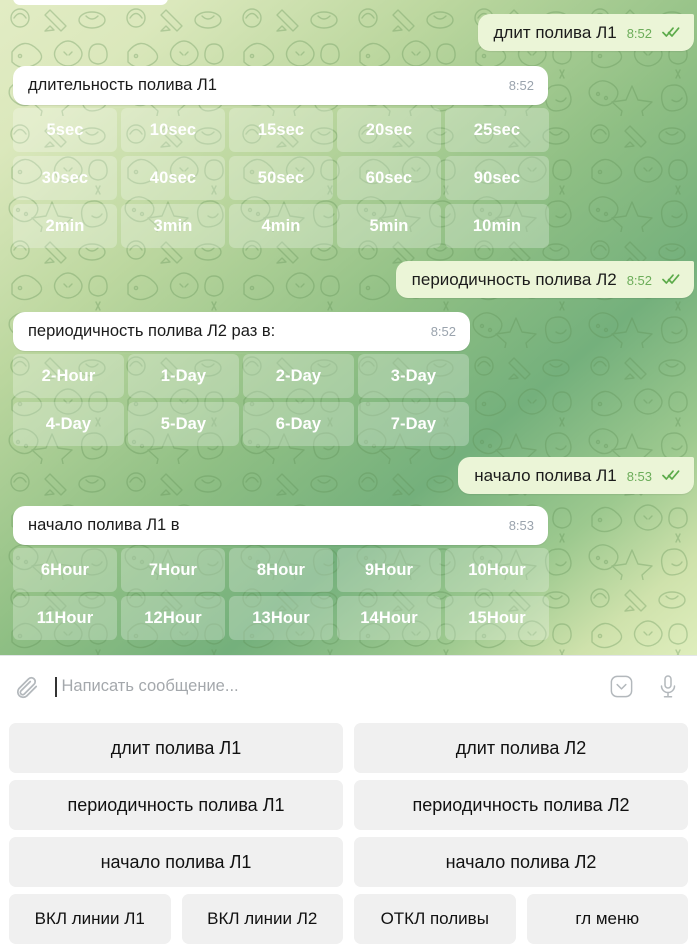  What do you see at coordinates (298, 424) in the screenshot?
I see `inline-button: 6-Day` at bounding box center [298, 424].